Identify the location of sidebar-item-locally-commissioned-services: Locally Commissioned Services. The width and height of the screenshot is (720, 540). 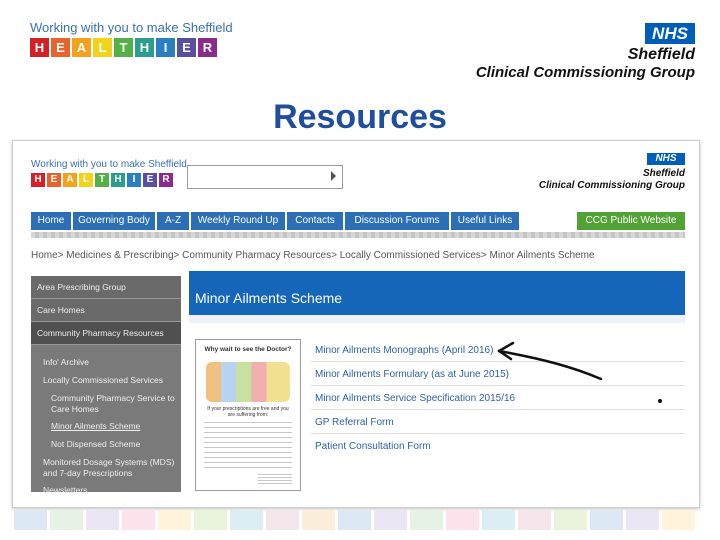
(103, 380).